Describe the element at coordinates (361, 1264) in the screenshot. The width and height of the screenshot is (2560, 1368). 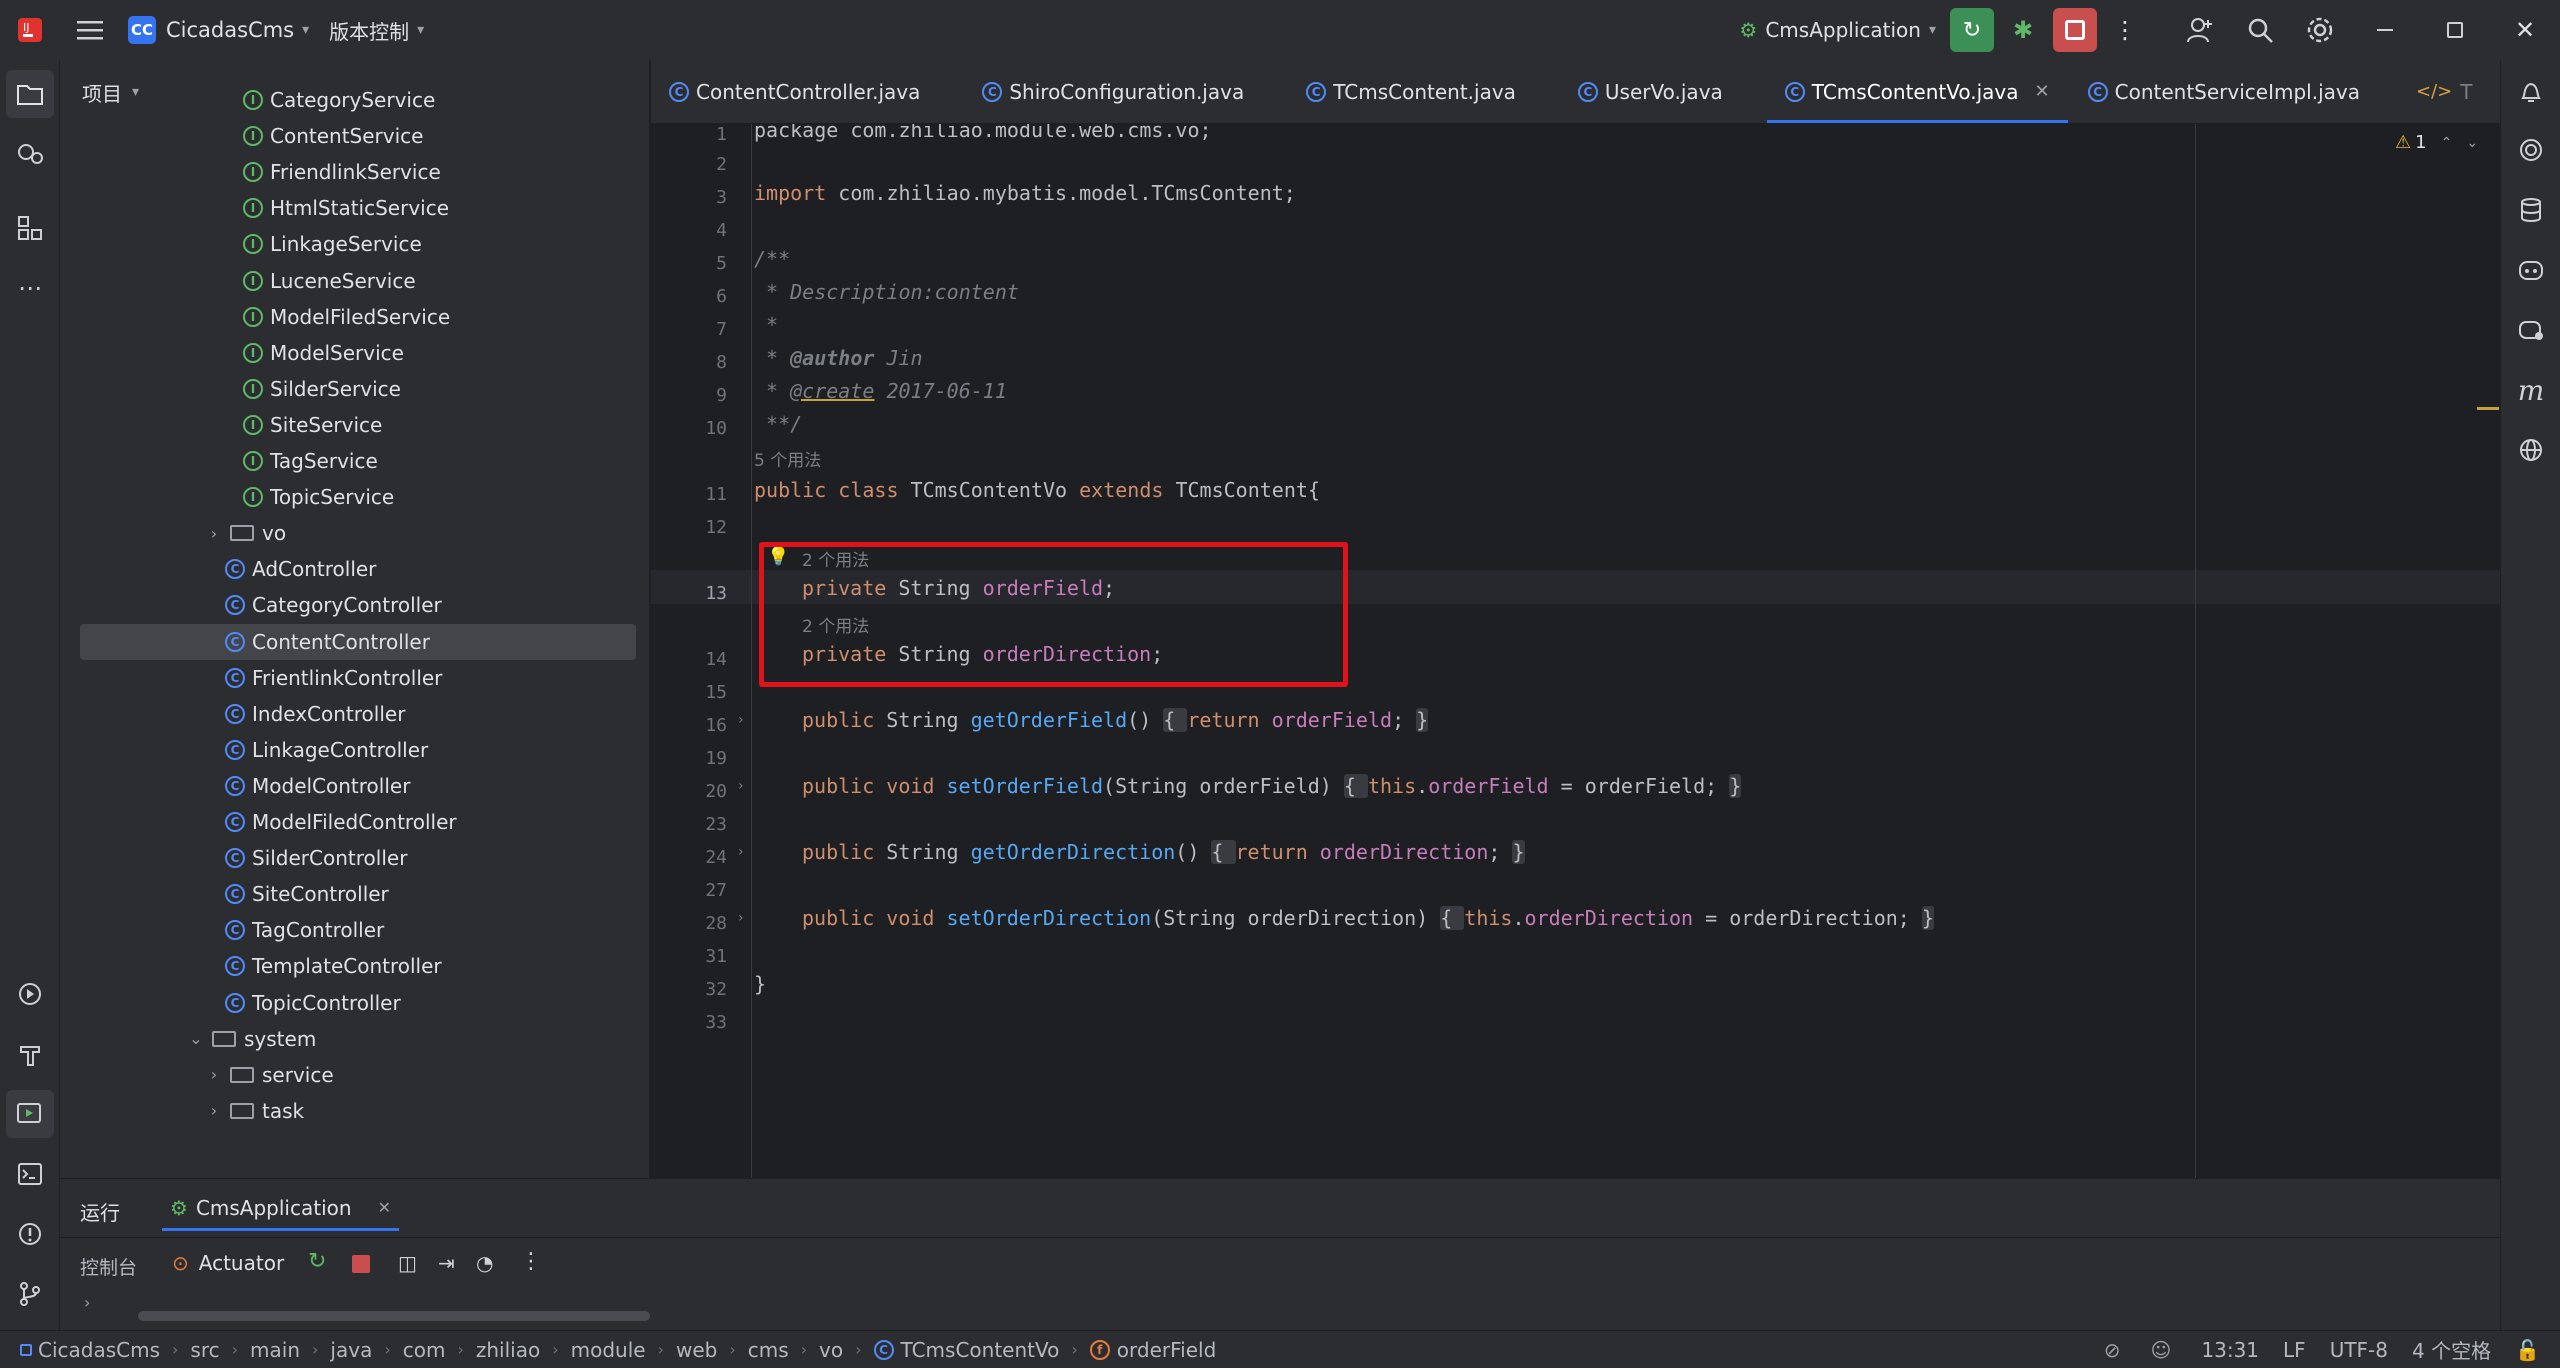
I see `stop-icon` at that location.